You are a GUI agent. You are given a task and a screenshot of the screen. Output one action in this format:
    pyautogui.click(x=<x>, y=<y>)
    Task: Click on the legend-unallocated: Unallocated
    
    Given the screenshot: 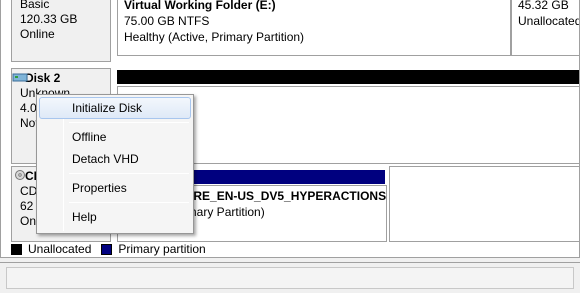 What is the action you would take?
    pyautogui.click(x=60, y=249)
    